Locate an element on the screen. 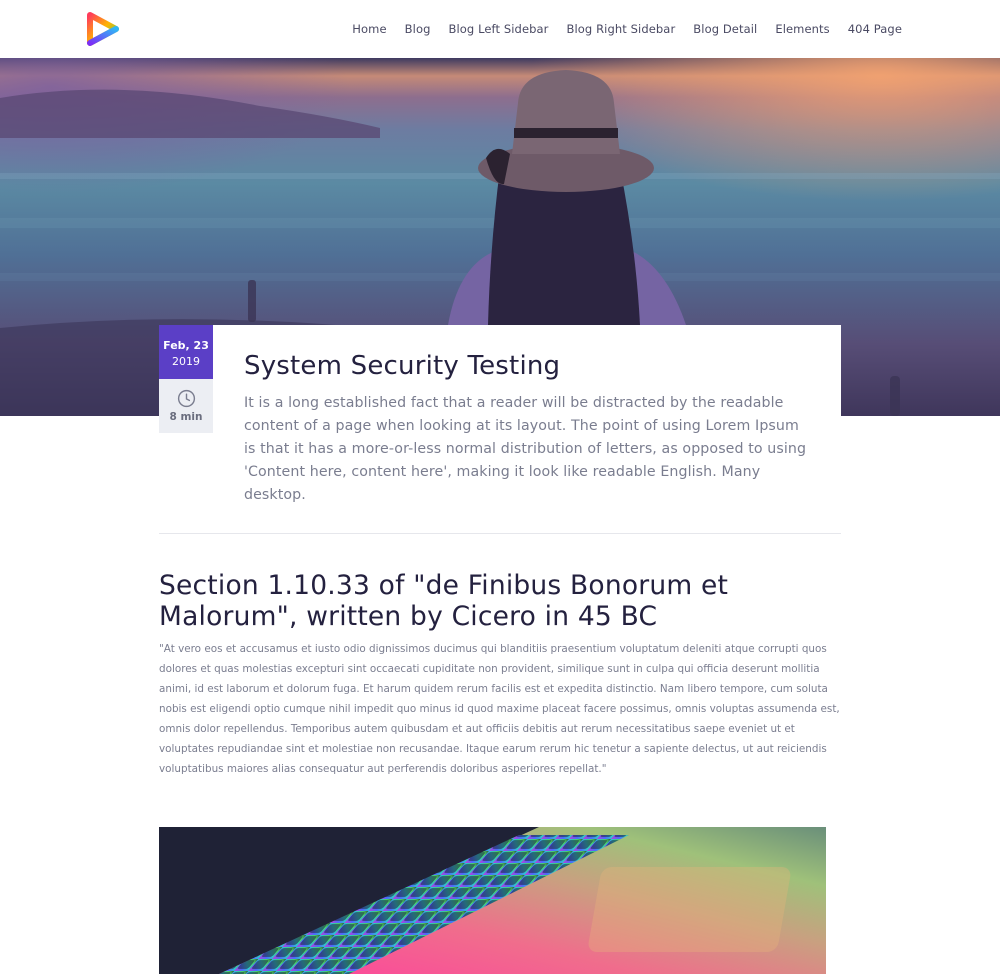  post-title: System Security Testing is located at coordinates (402, 366).